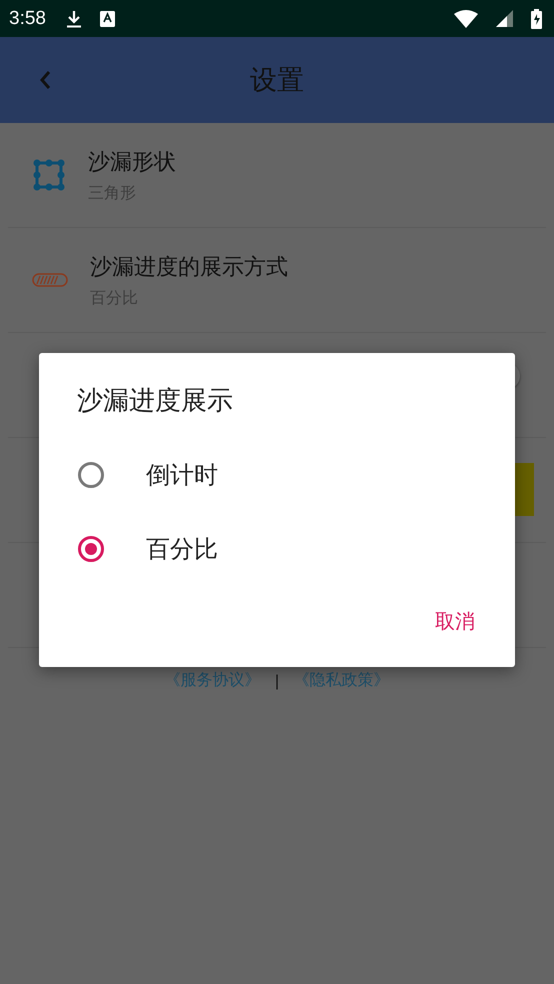  What do you see at coordinates (155, 401) in the screenshot?
I see `dialog-title: 沙漏进度展示` at bounding box center [155, 401].